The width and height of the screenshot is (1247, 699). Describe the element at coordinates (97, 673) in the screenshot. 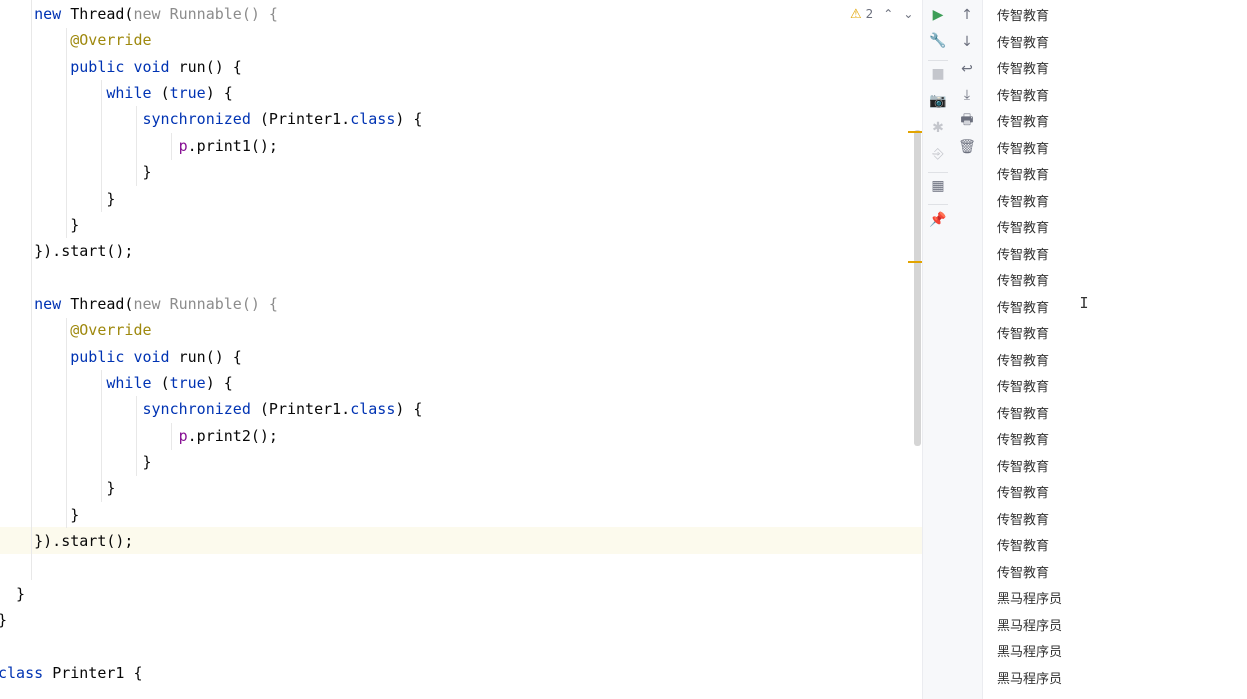

I see `code-token: Printer1 {` at that location.